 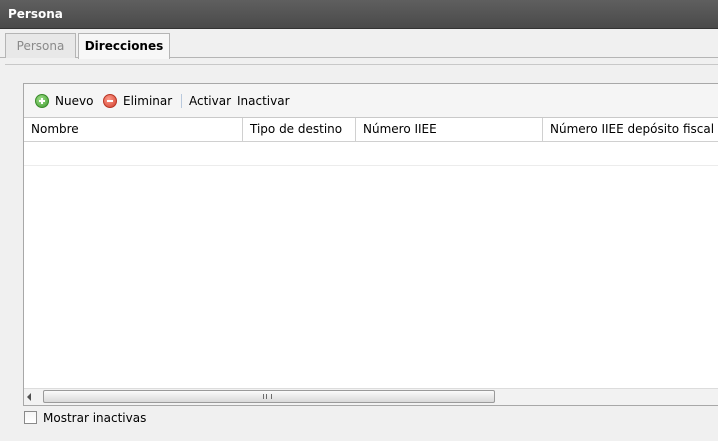 What do you see at coordinates (449, 129) in the screenshot?
I see `column-header-numero-iiee: Número IIEE` at bounding box center [449, 129].